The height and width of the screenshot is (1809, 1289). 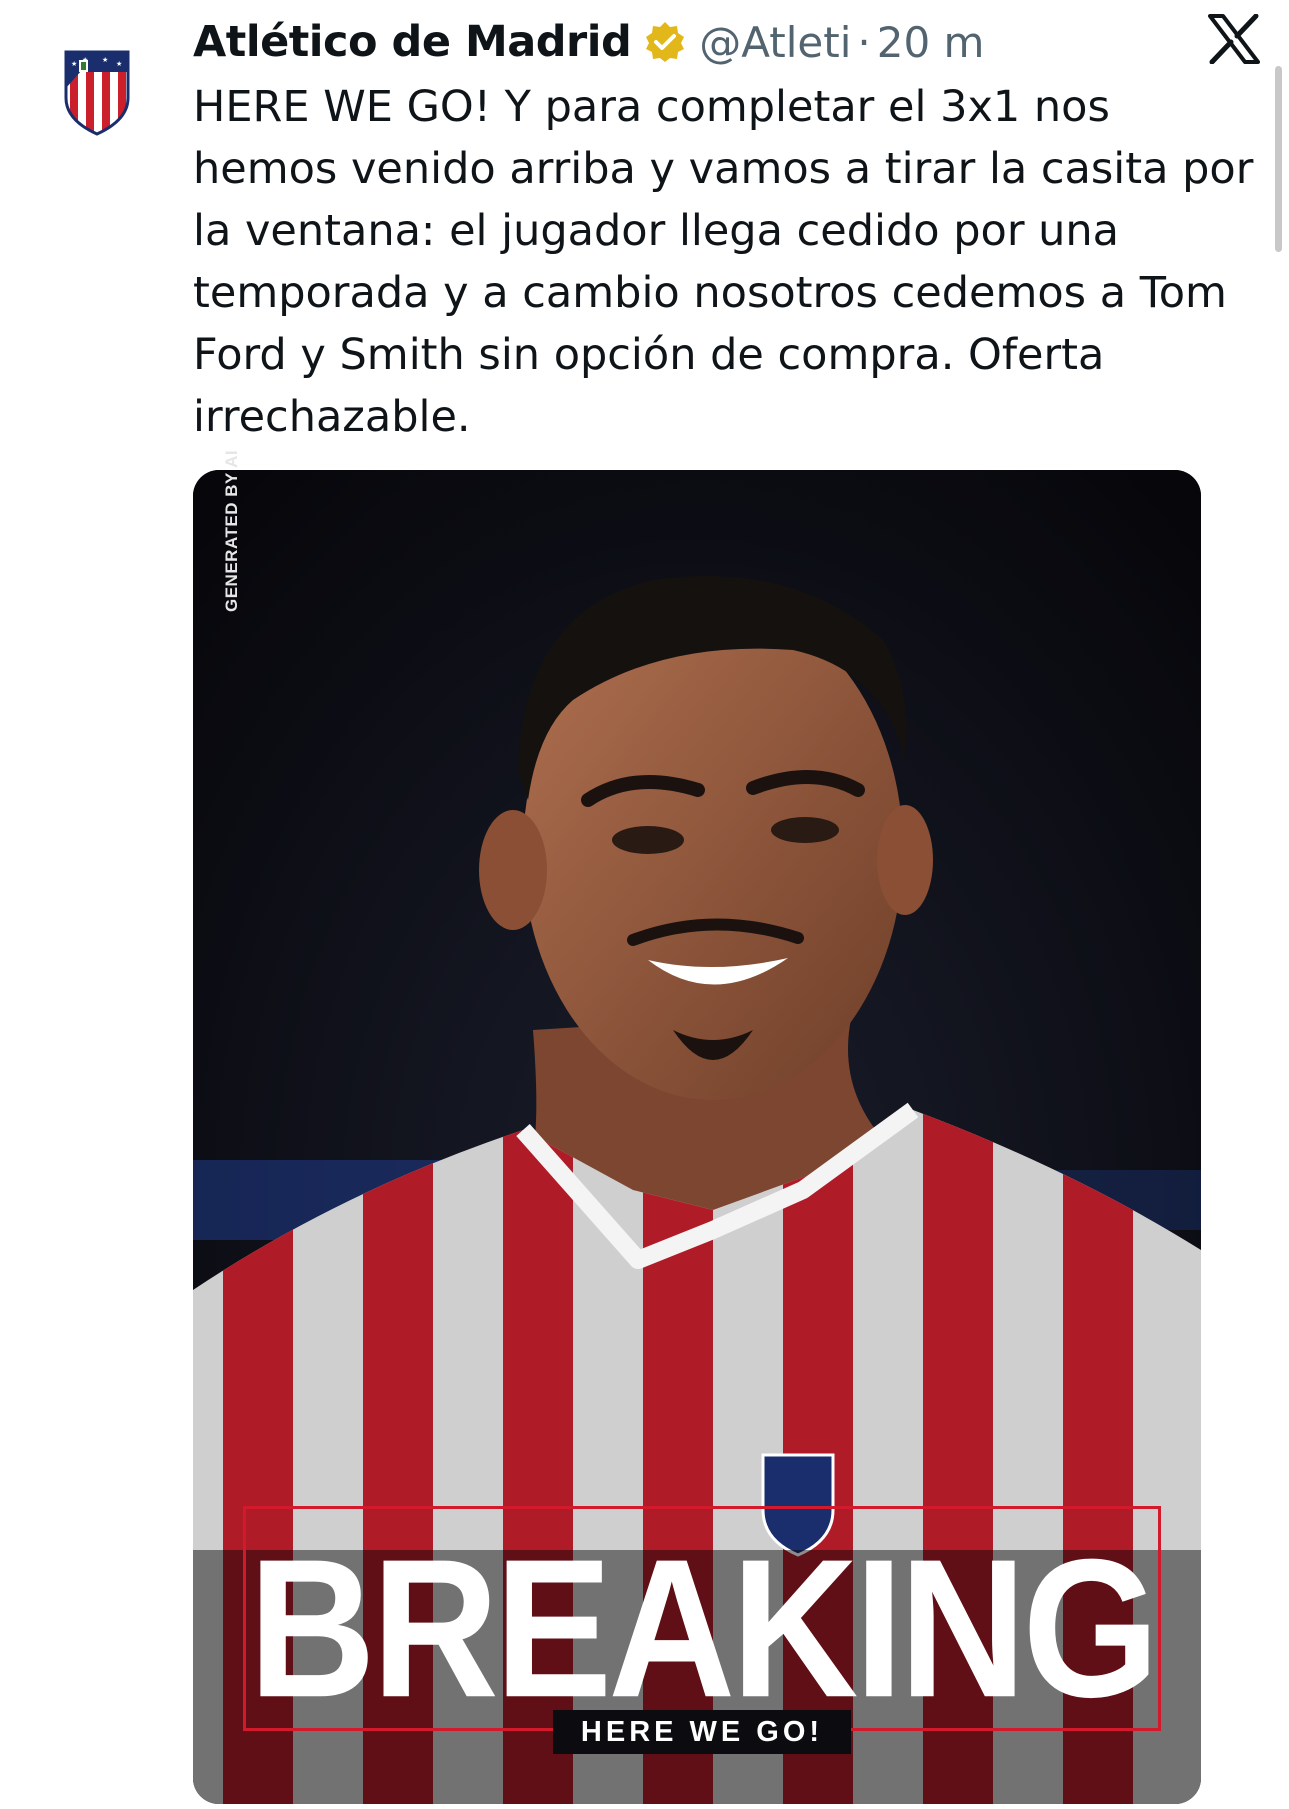 I want to click on scrollbar, so click(x=1278, y=159).